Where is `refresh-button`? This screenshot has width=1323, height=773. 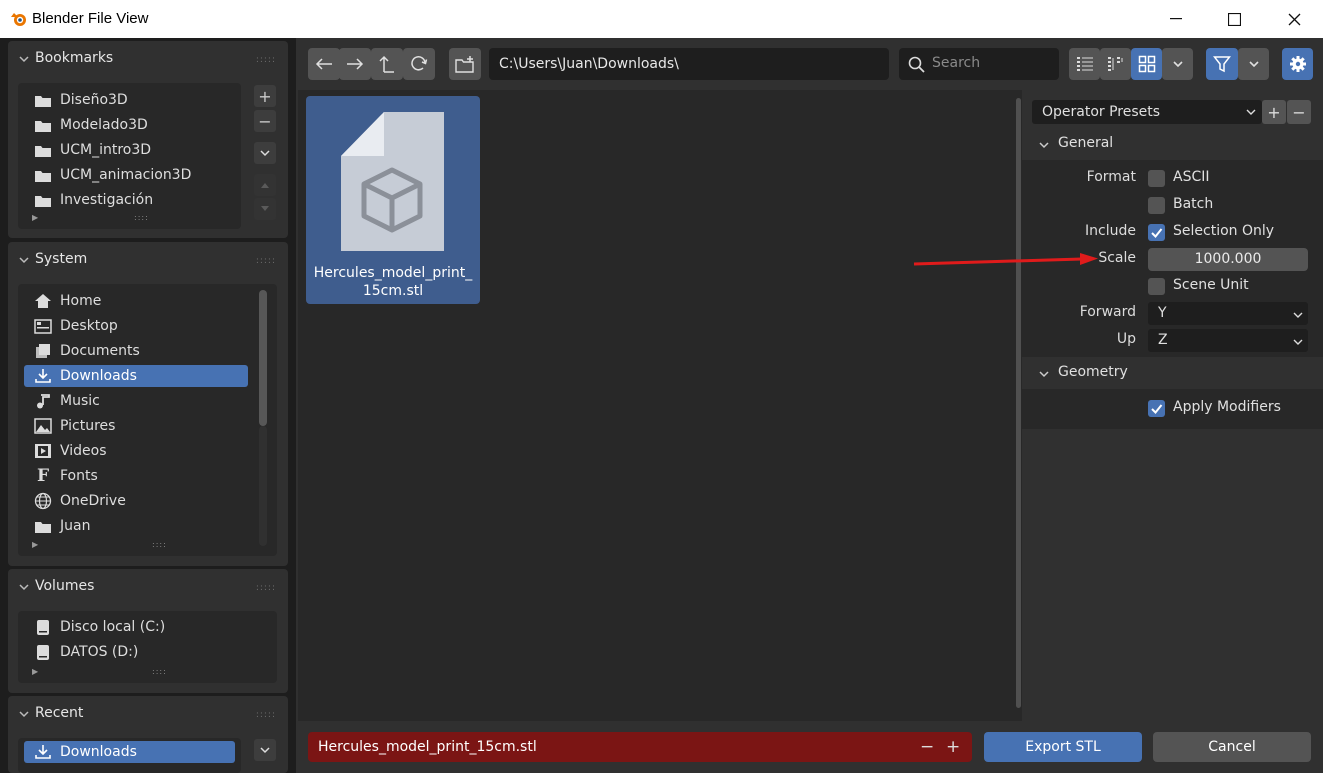
refresh-button is located at coordinates (419, 64).